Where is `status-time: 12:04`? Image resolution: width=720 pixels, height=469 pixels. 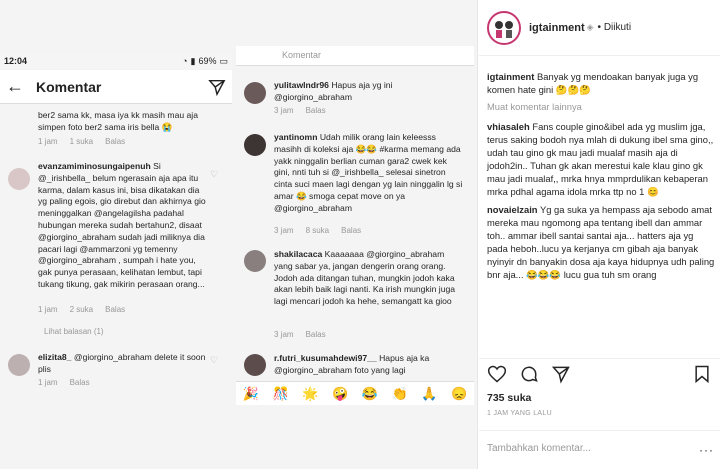 status-time: 12:04 is located at coordinates (16, 61).